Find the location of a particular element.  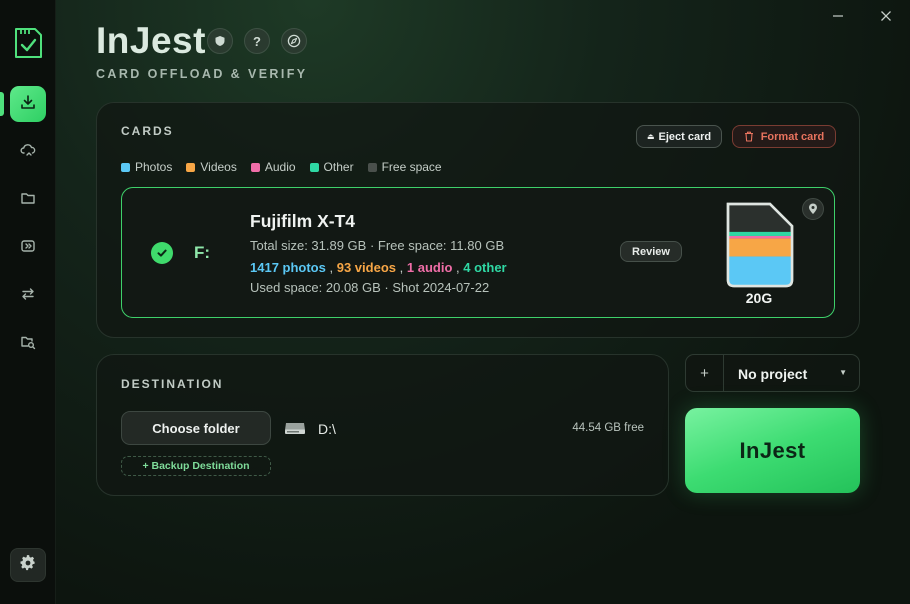

sidebar-item-folder-search is located at coordinates (28, 344).